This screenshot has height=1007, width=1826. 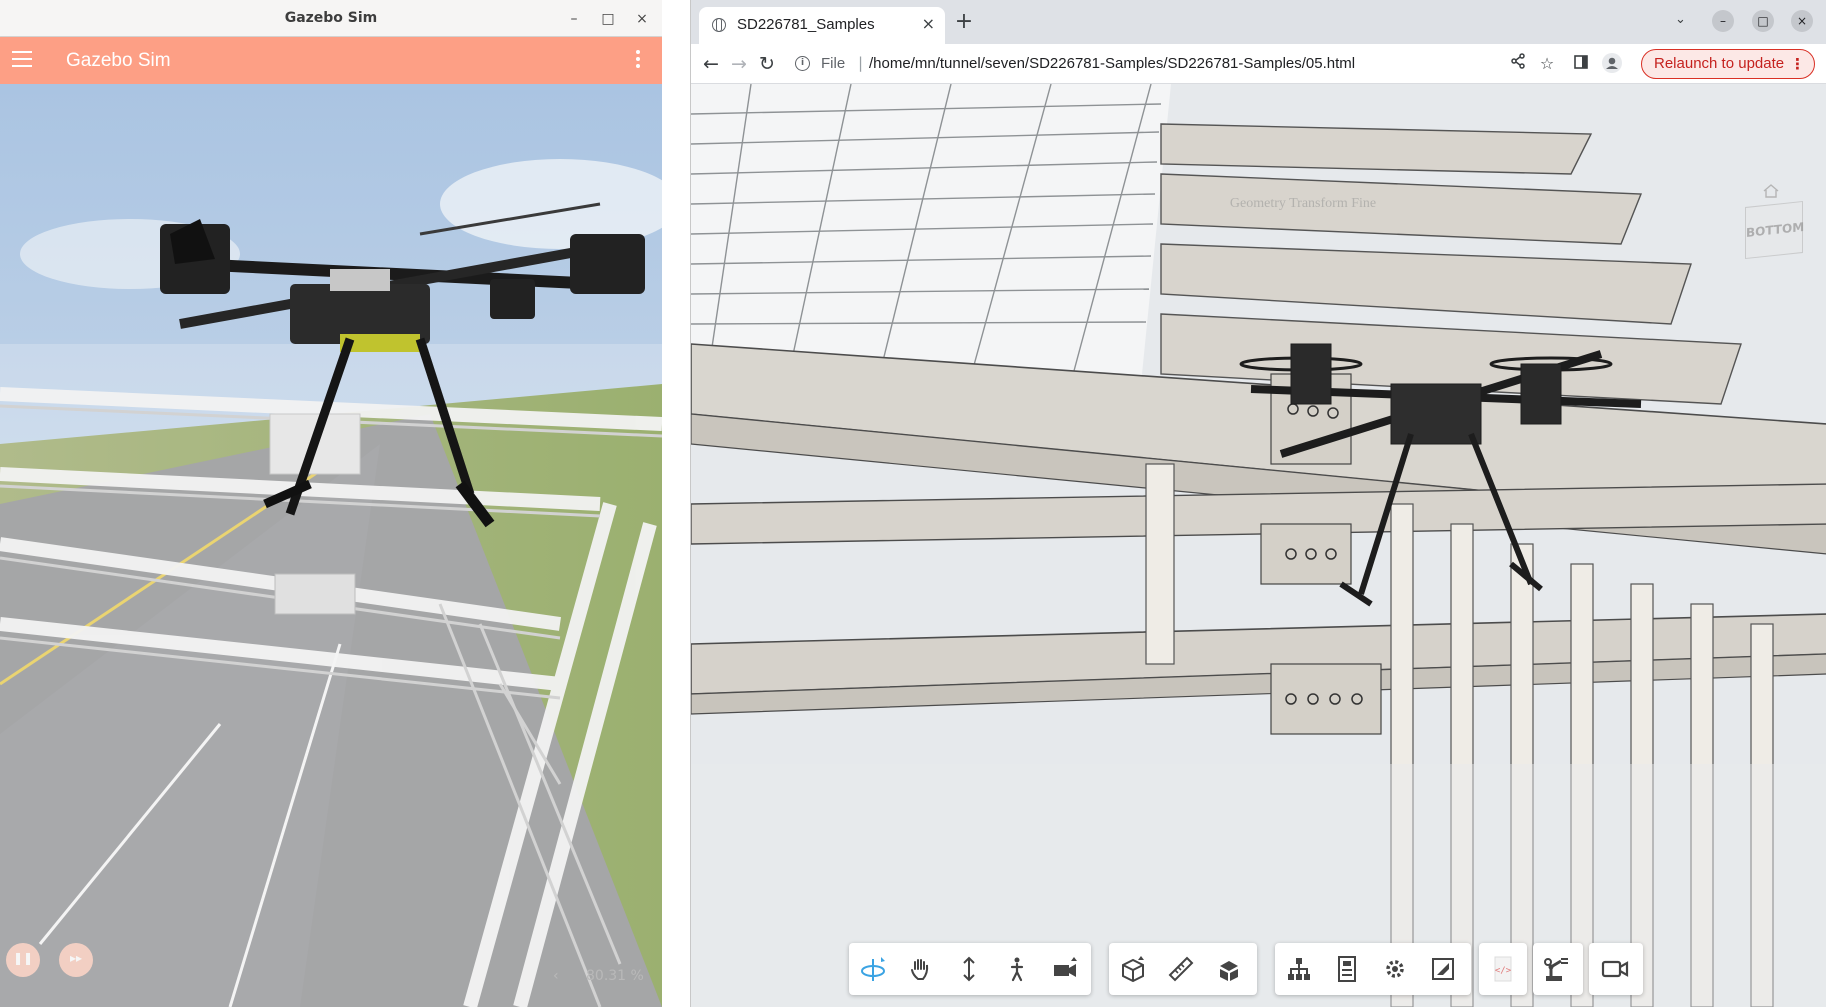 I want to click on camera-button, so click(x=1065, y=969).